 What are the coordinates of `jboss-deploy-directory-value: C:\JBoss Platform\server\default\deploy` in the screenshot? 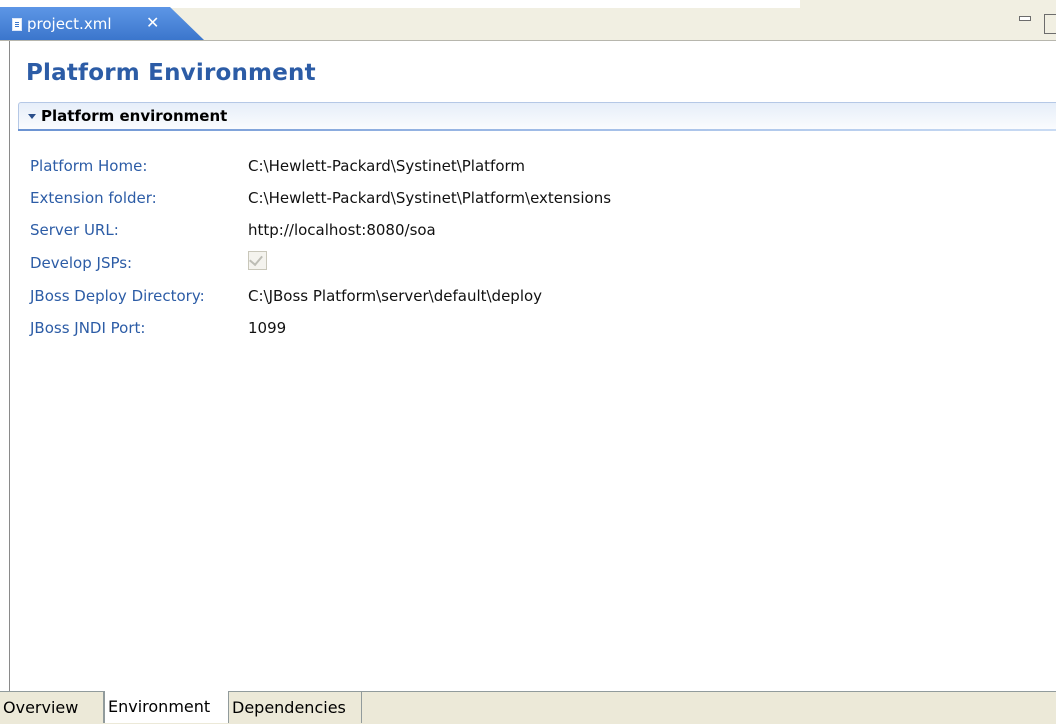 It's located at (395, 296).